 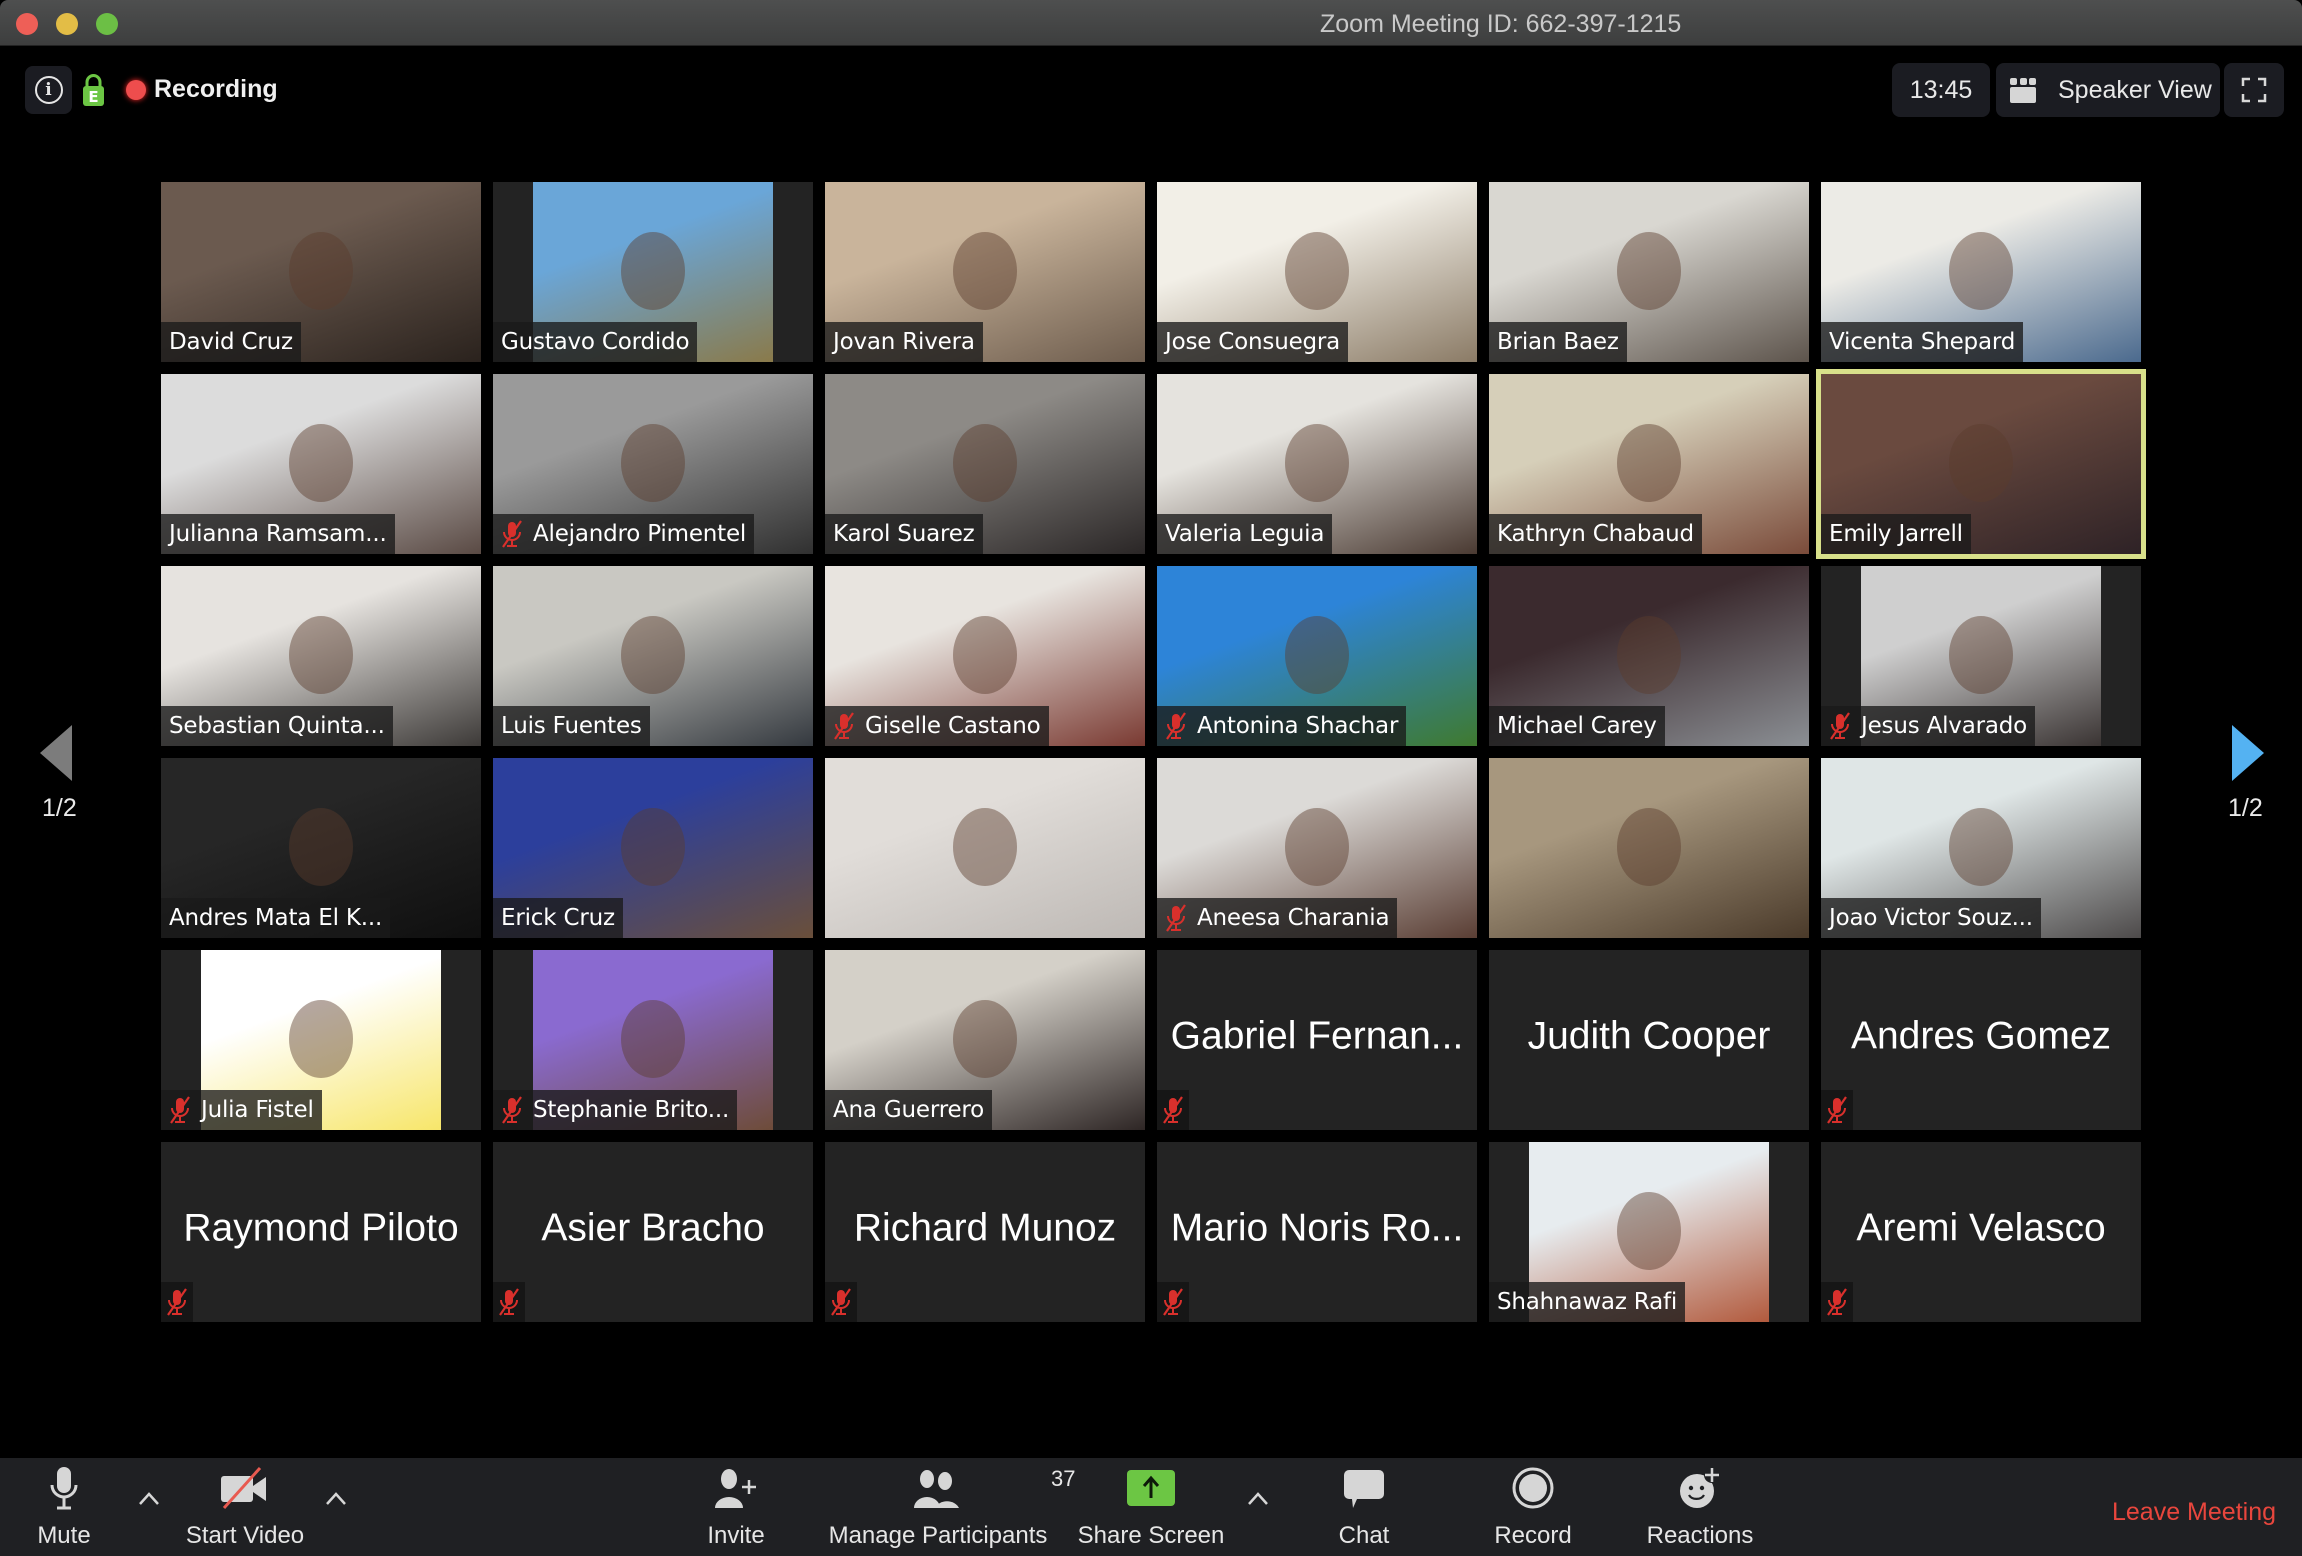 I want to click on leave-meeting-button: Leave Meeting, so click(x=2194, y=1512).